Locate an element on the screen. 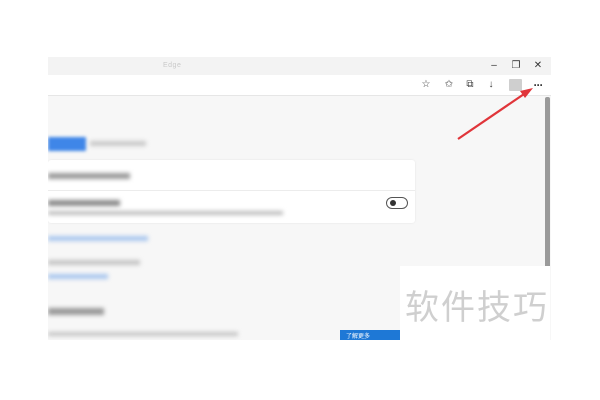 The height and width of the screenshot is (400, 600). annotation-arrow is located at coordinates (495, 114).